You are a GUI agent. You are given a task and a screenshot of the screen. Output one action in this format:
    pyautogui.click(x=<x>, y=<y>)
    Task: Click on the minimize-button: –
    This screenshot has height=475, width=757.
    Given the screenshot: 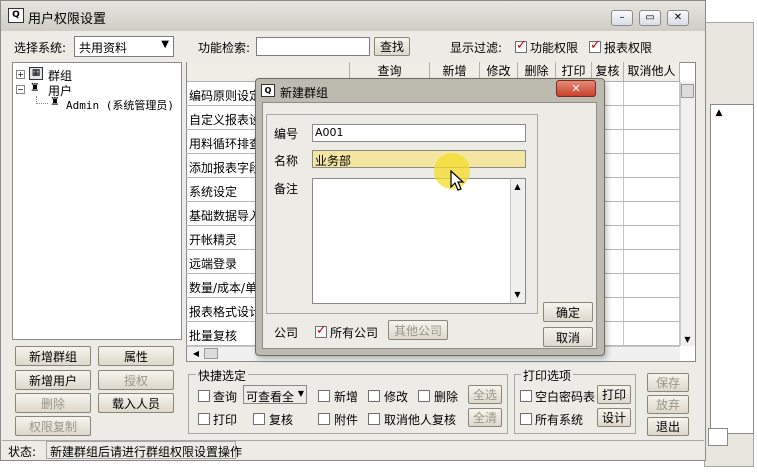 What is the action you would take?
    pyautogui.click(x=622, y=18)
    